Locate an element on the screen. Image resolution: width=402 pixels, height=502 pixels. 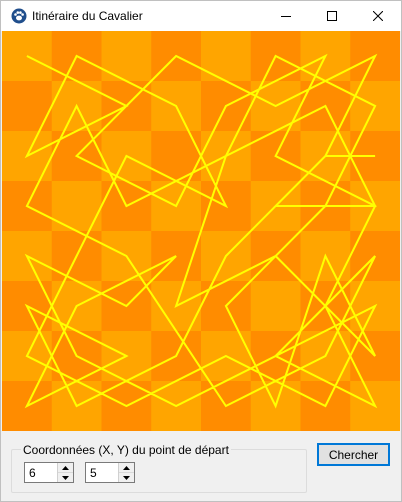
close-icon is located at coordinates (378, 16).